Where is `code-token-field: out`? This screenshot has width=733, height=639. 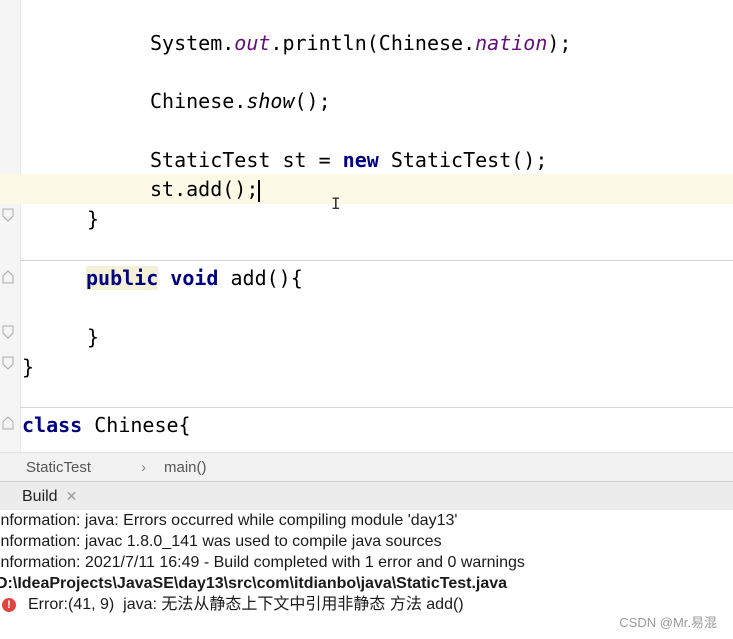
code-token-field: out is located at coordinates (252, 43).